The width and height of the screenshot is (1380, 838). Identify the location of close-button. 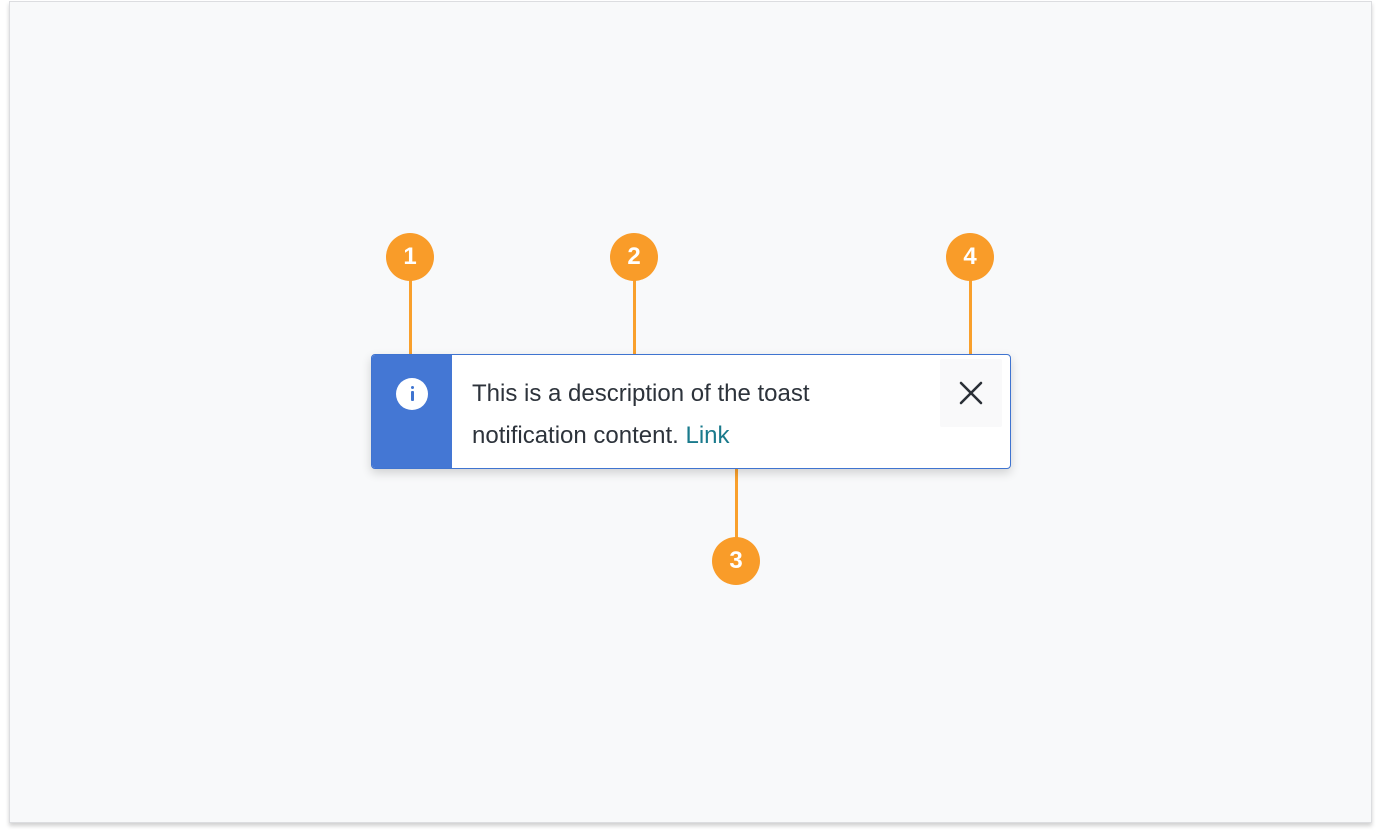
(971, 393).